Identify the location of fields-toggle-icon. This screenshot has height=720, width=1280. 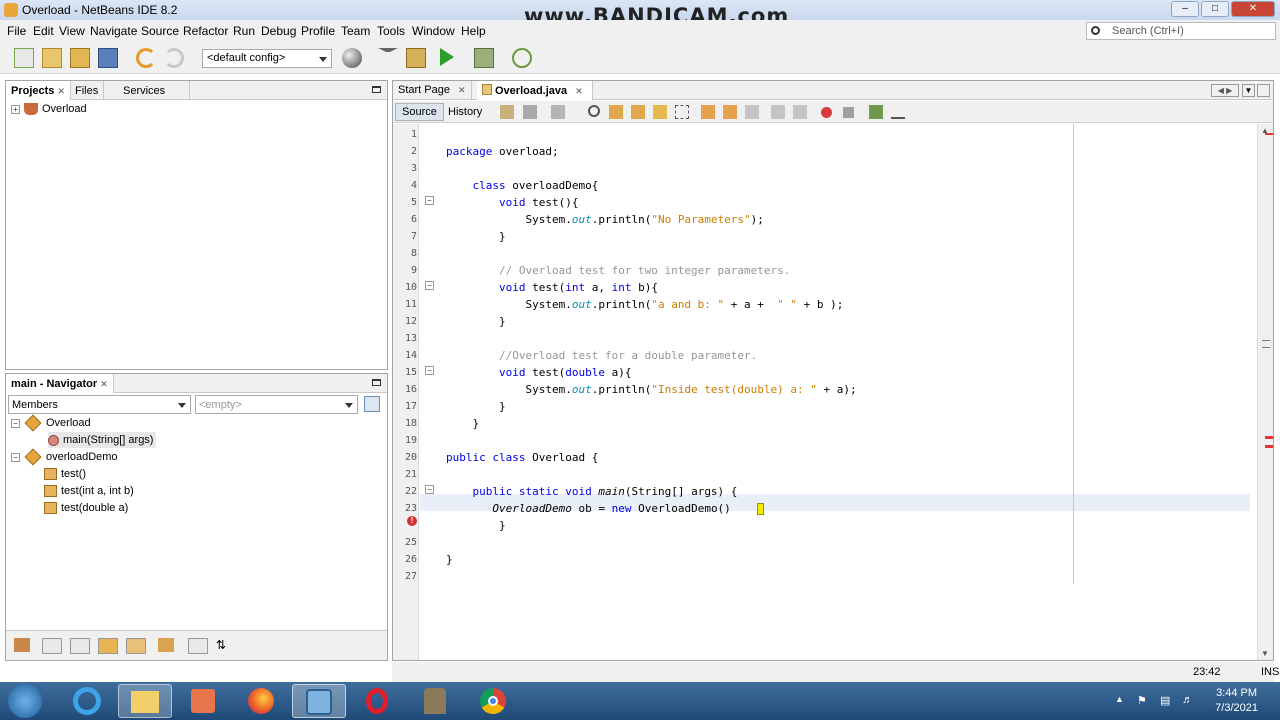
(52, 646).